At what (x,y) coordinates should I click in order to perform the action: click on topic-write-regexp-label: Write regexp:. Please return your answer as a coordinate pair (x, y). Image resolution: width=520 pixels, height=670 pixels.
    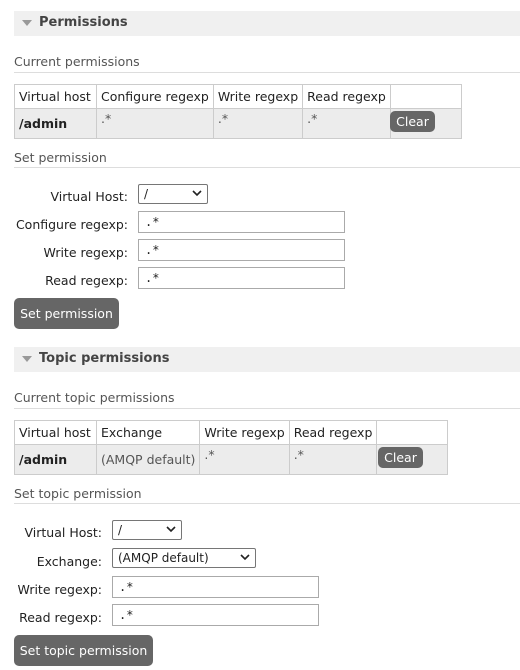
    Looking at the image, I should click on (59, 589).